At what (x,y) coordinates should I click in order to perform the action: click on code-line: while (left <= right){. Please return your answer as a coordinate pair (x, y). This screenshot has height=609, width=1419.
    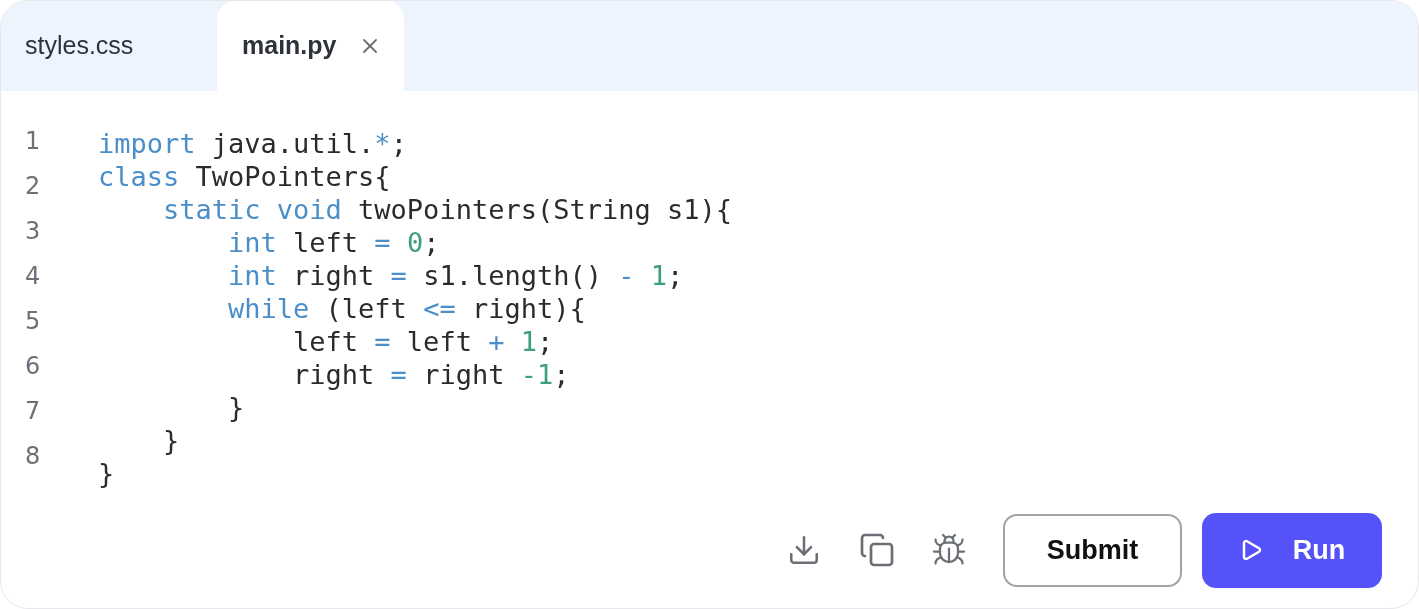
    Looking at the image, I should click on (406, 308).